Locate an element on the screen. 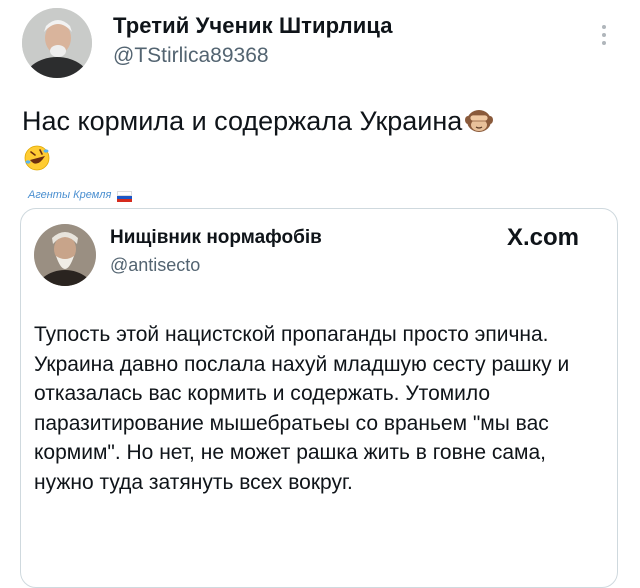 The width and height of the screenshot is (640, 588). rolling-on-floor-laughing-icon is located at coordinates (37, 158).